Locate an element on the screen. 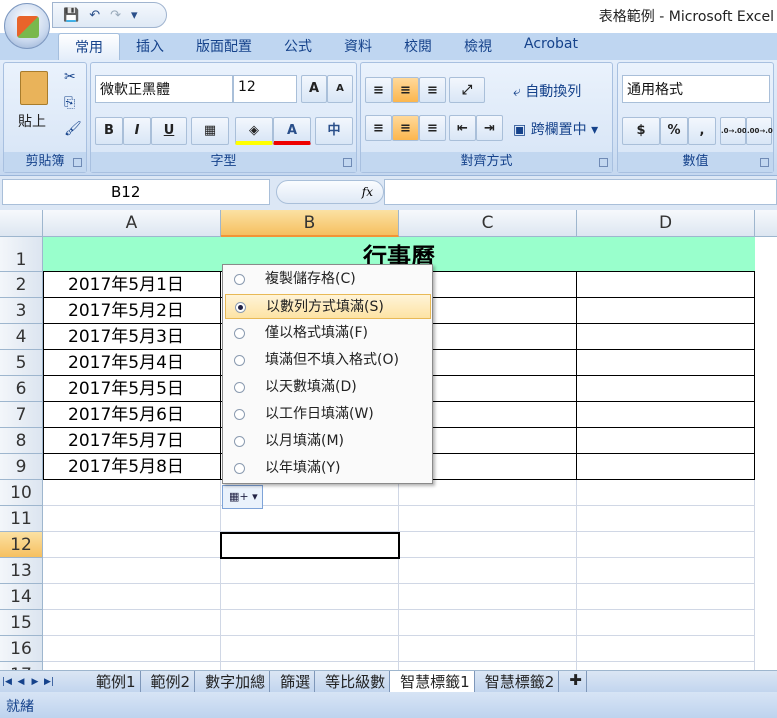  sheet-tab: 篩選 is located at coordinates (293, 681).